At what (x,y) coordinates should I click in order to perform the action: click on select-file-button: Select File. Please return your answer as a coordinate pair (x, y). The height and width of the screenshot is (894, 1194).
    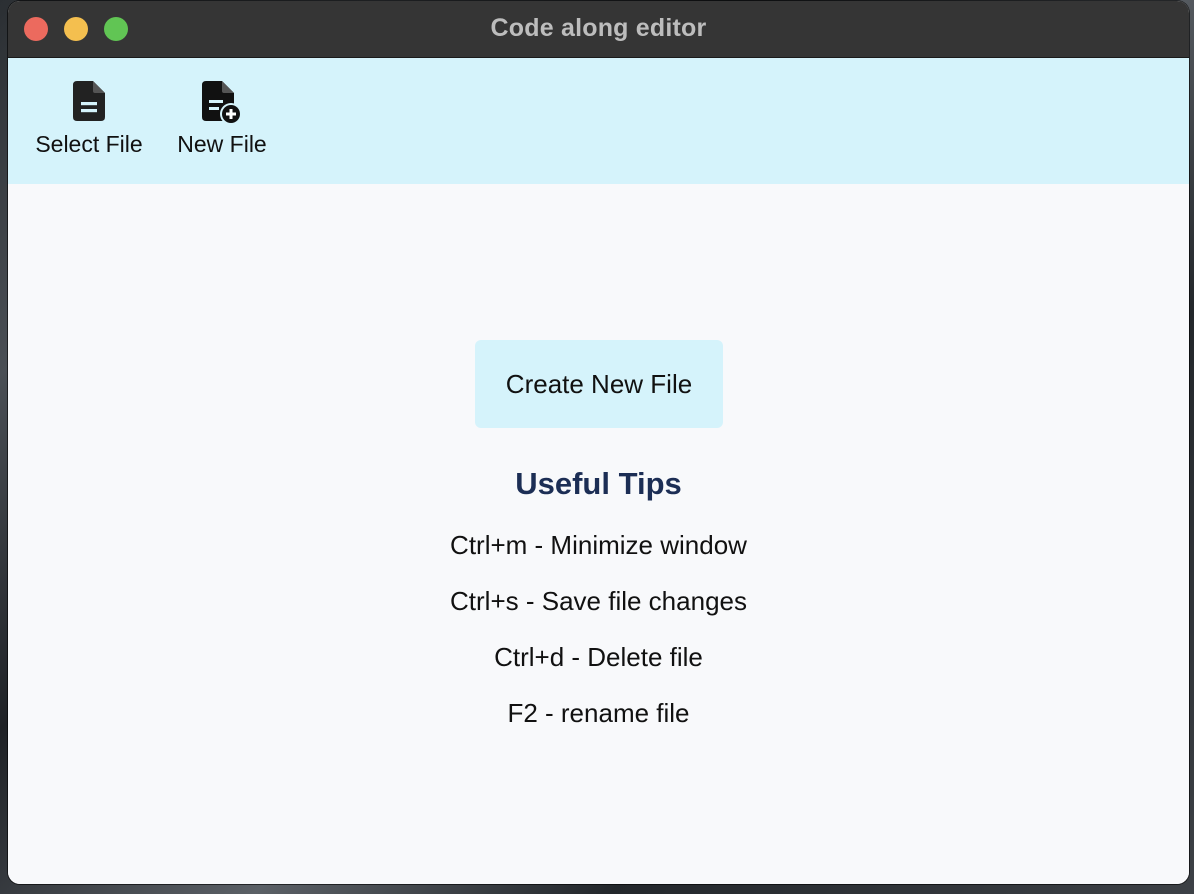
    Looking at the image, I should click on (89, 119).